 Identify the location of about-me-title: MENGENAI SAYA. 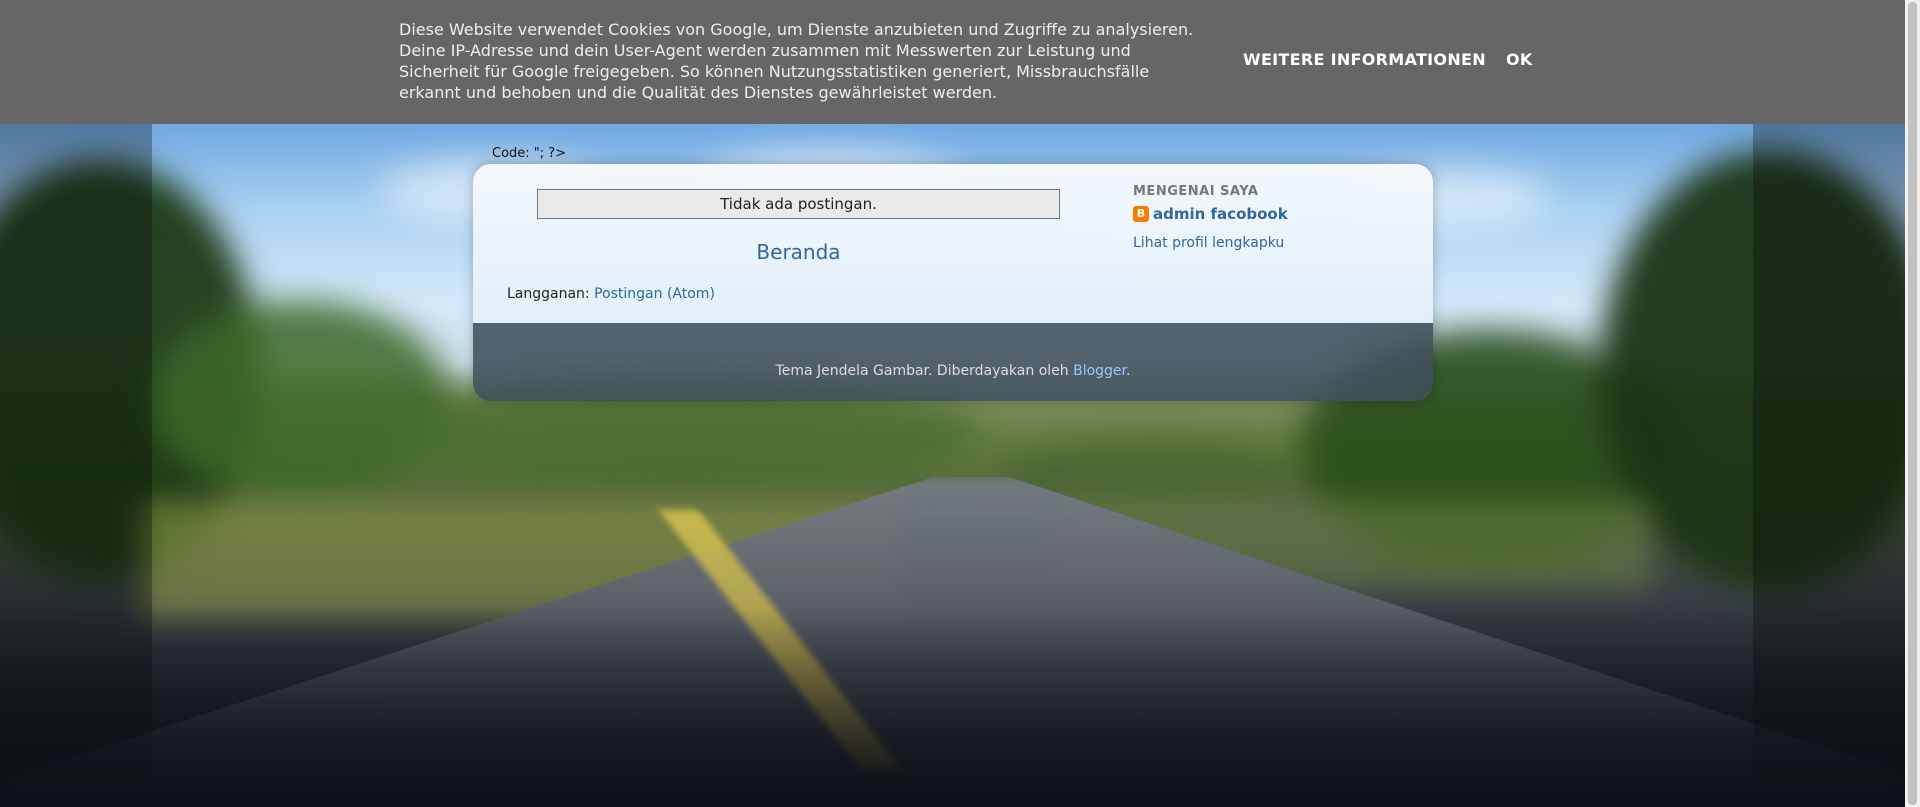
(1196, 191).